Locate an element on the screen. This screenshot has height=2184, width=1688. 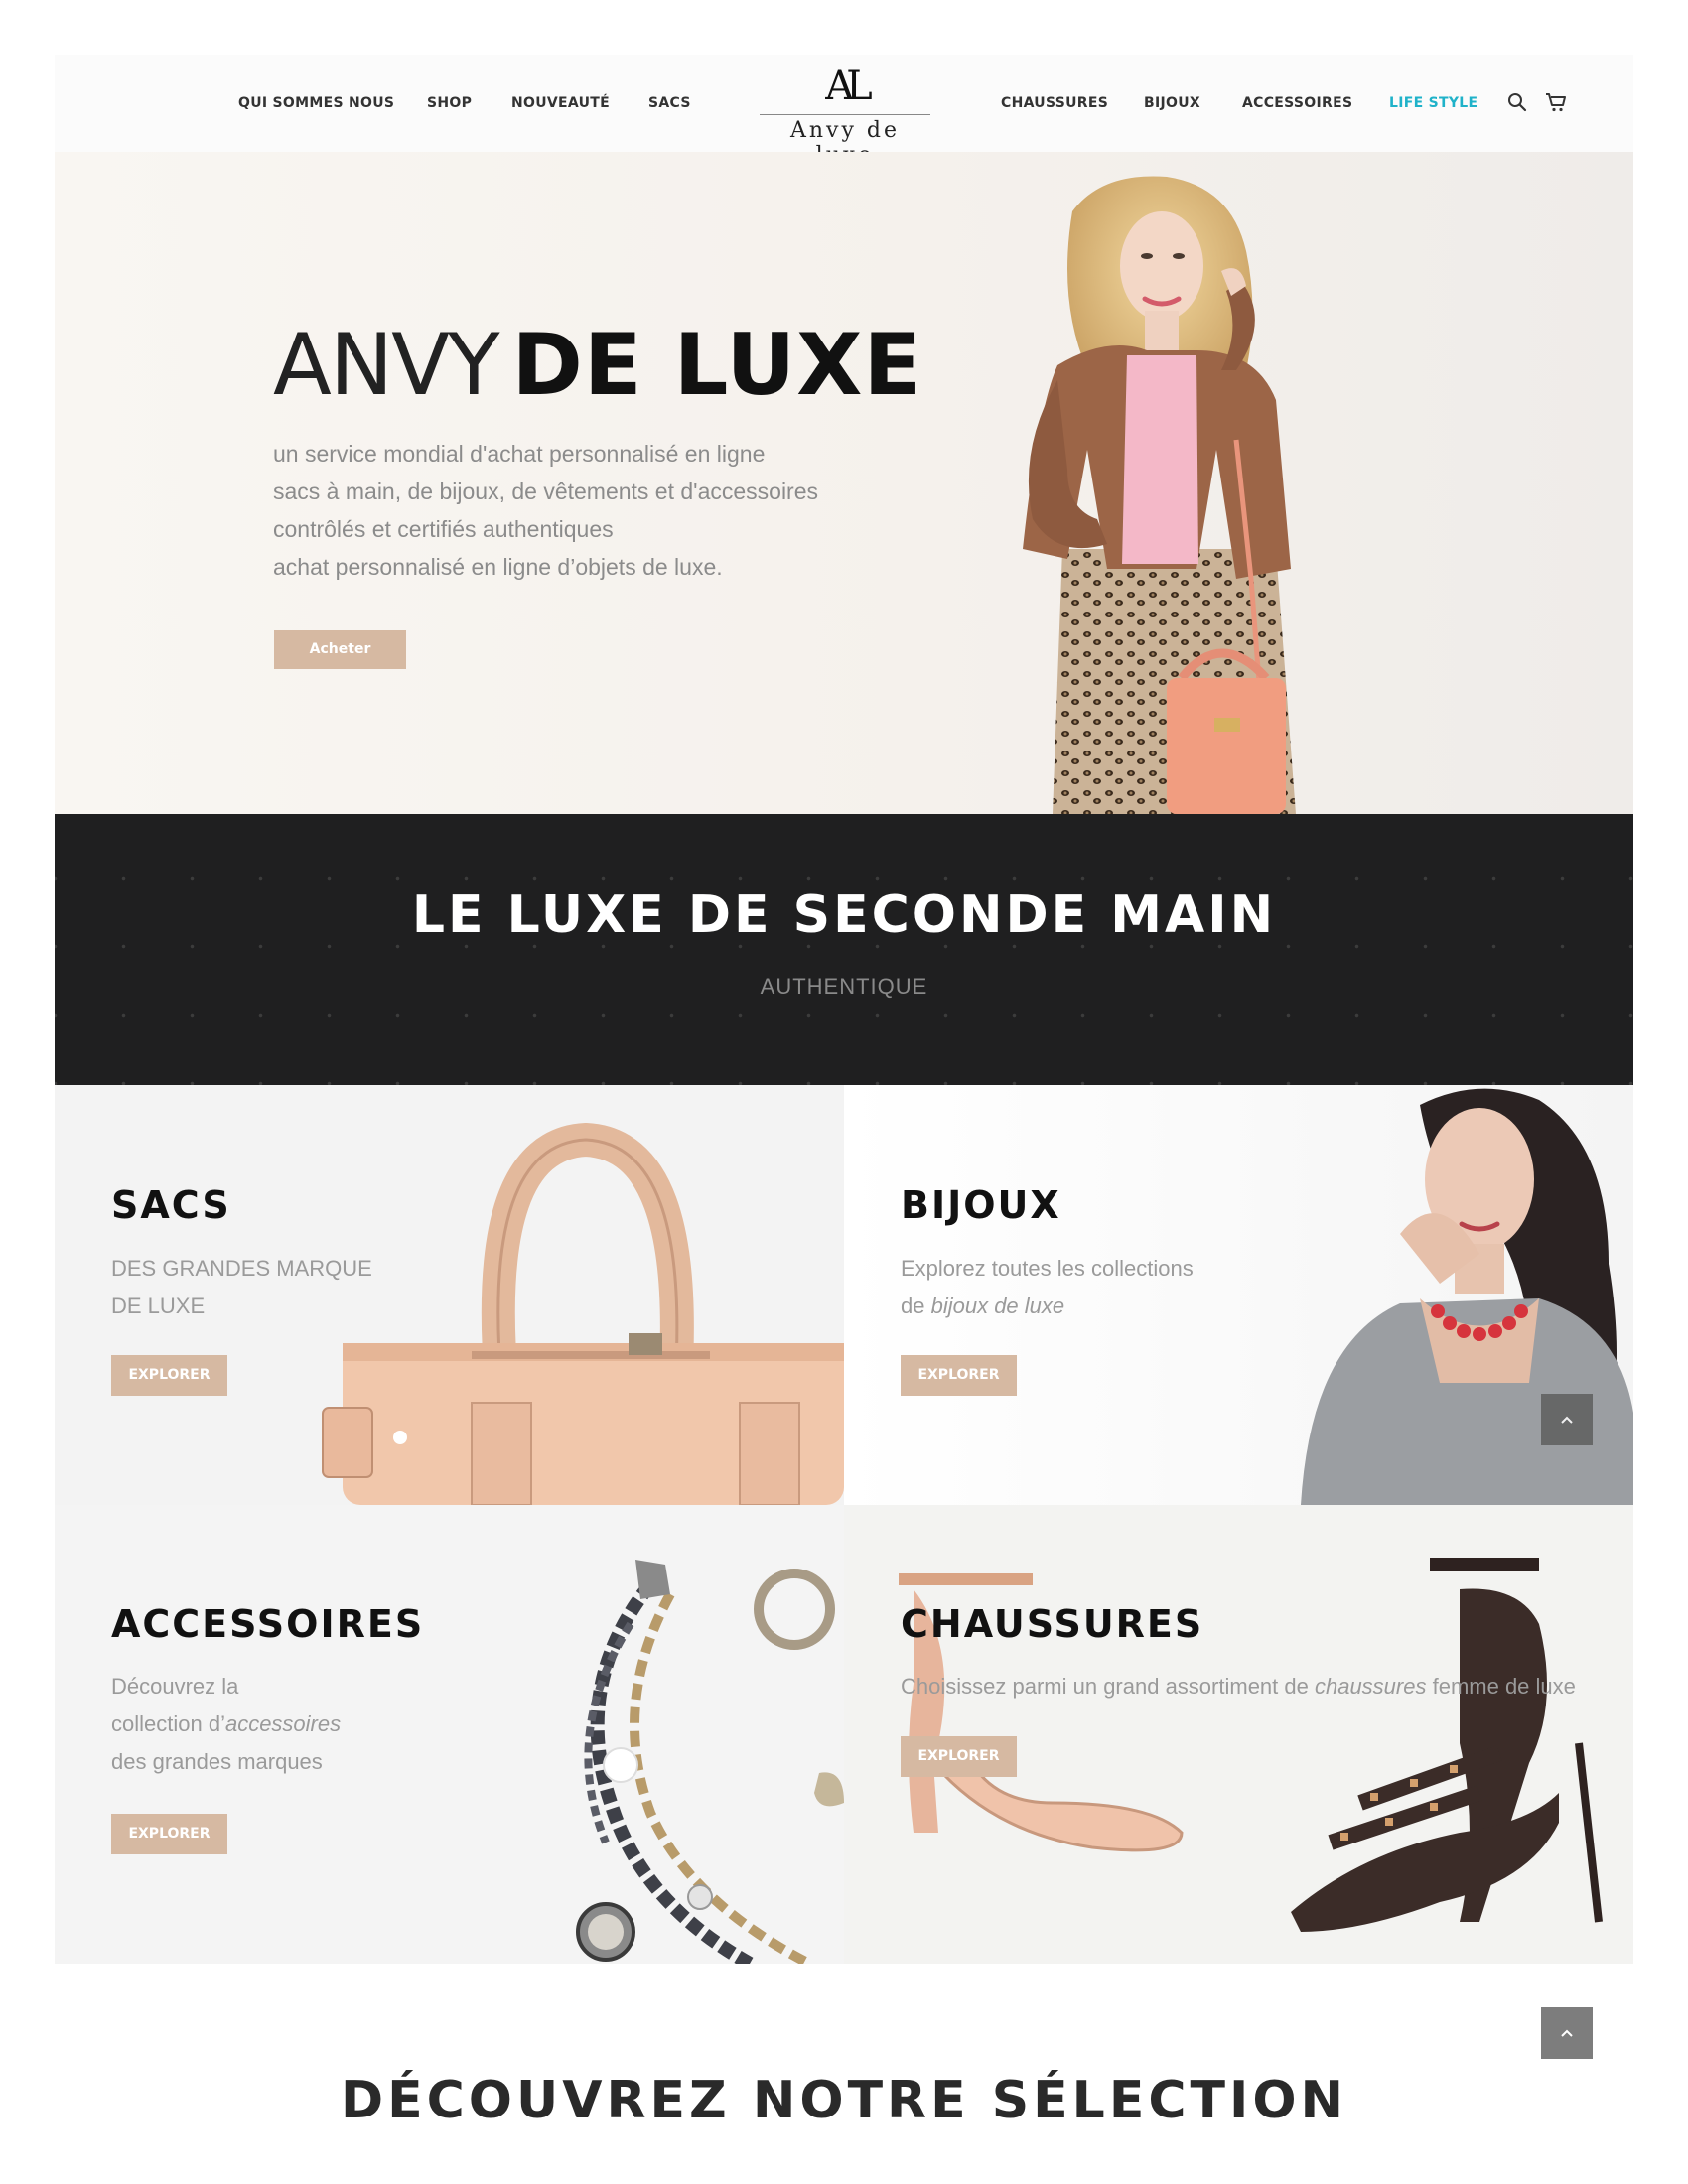
scroll-top-button is located at coordinates (1567, 2033).